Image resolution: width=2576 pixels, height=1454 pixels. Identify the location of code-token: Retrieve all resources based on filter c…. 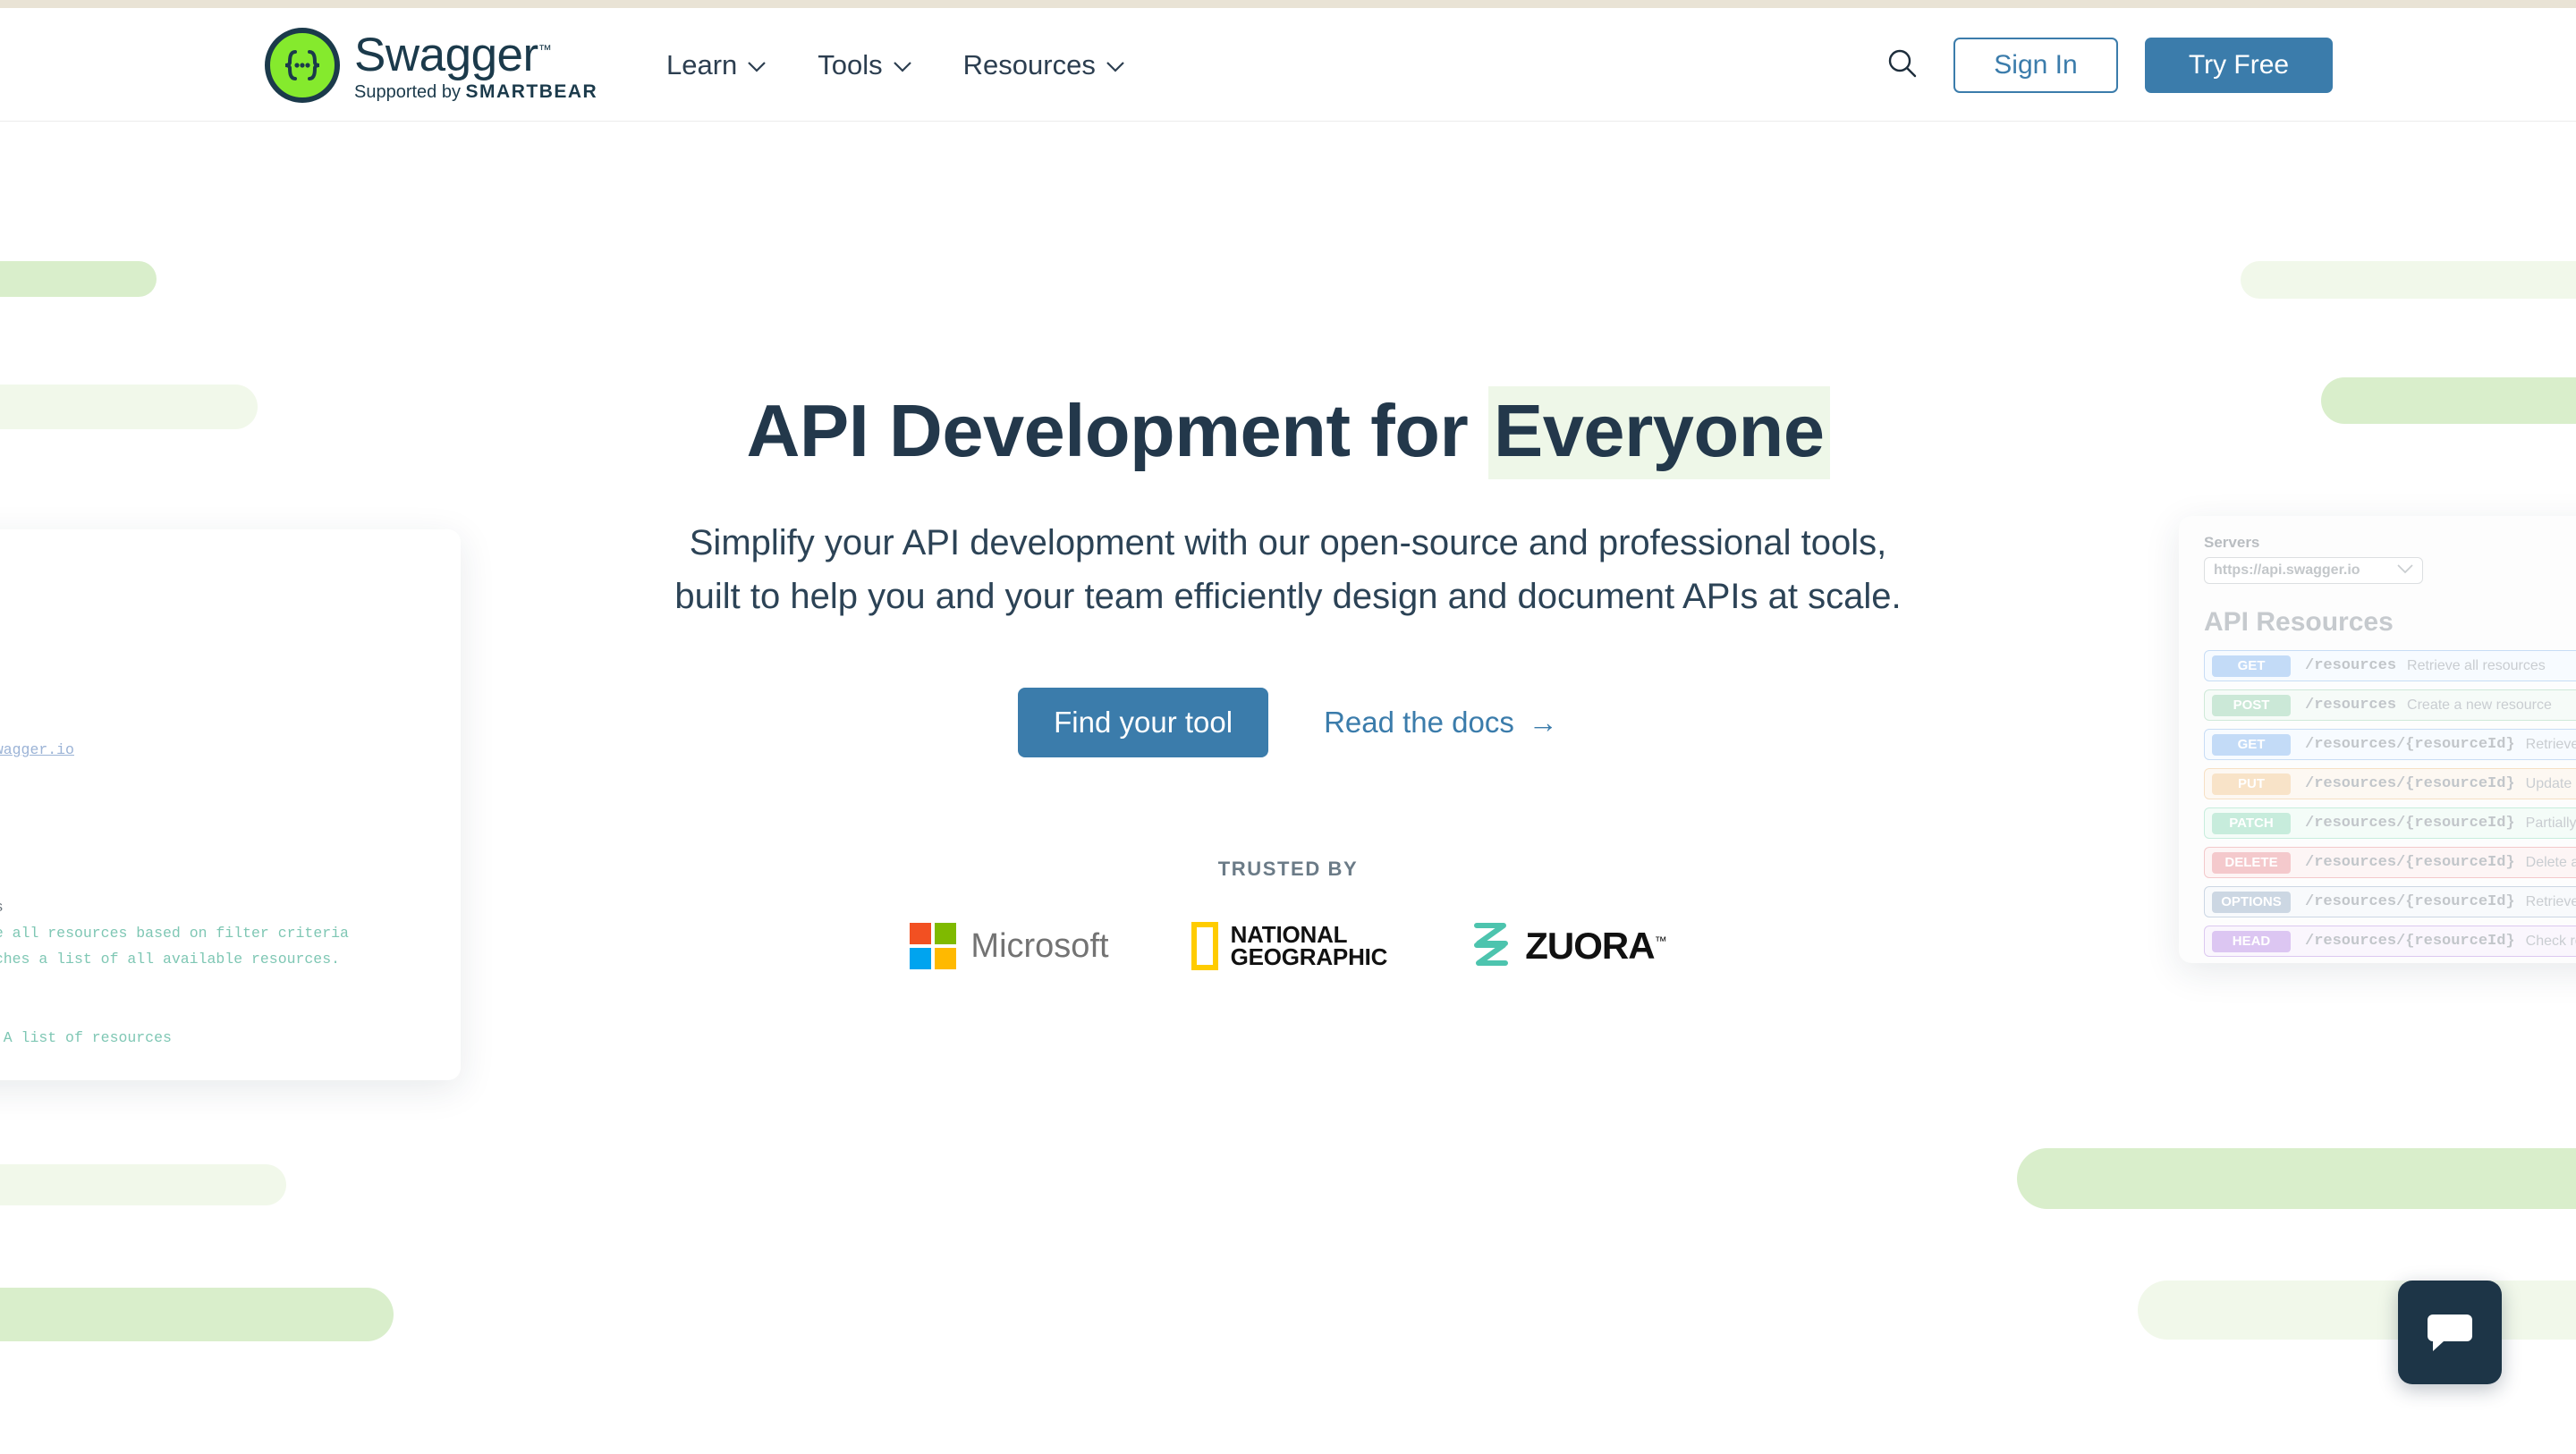
(174, 933).